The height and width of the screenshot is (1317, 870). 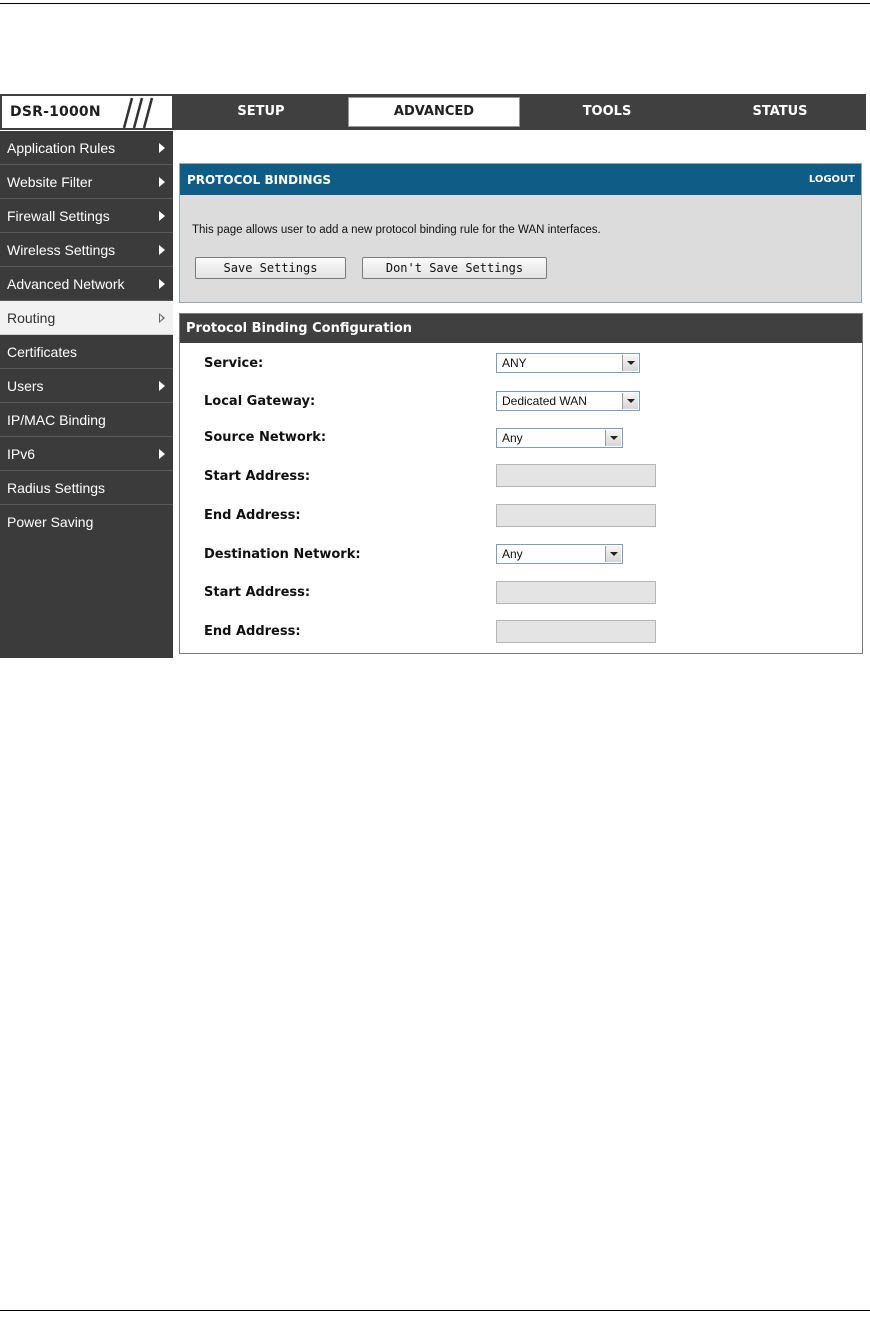 What do you see at coordinates (252, 631) in the screenshot?
I see `destination-end-address-label: End Address:` at bounding box center [252, 631].